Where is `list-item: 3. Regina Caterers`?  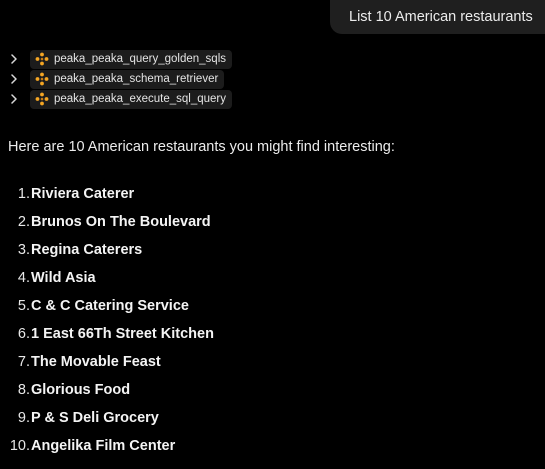
list-item: 3. Regina Caterers is located at coordinates (107, 250).